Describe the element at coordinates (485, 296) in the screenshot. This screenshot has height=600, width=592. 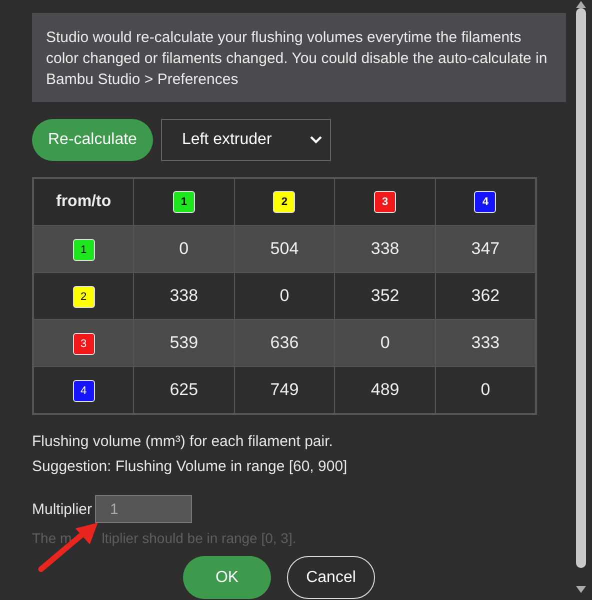
I see `volume-cell: 362` at that location.